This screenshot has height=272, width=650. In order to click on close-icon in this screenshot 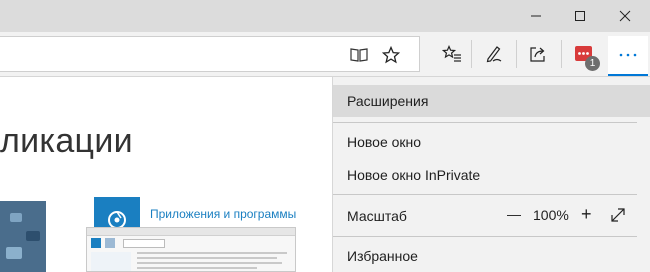, I will do `click(625, 16)`.